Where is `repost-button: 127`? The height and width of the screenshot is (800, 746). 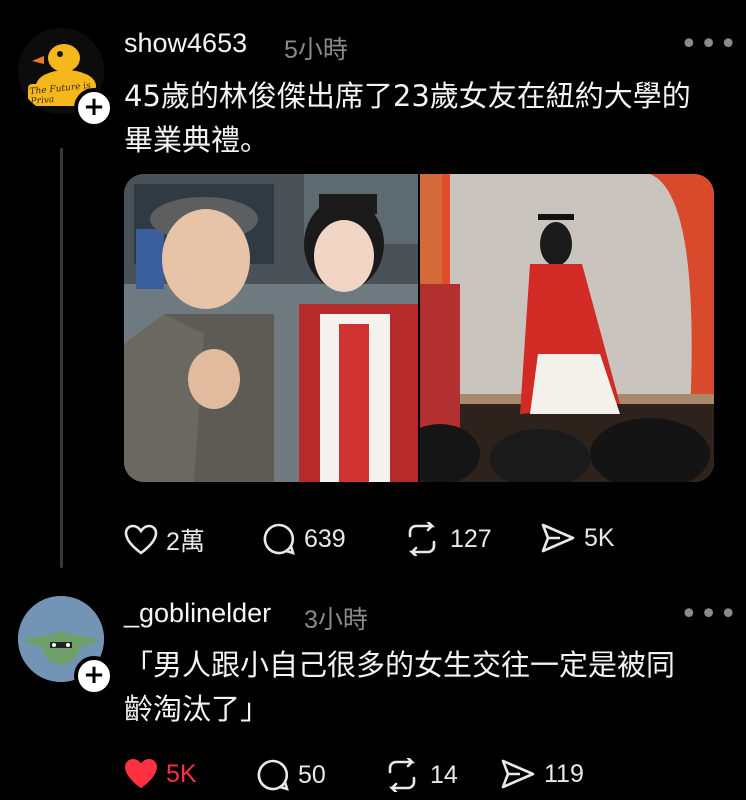 repost-button: 127 is located at coordinates (447, 539).